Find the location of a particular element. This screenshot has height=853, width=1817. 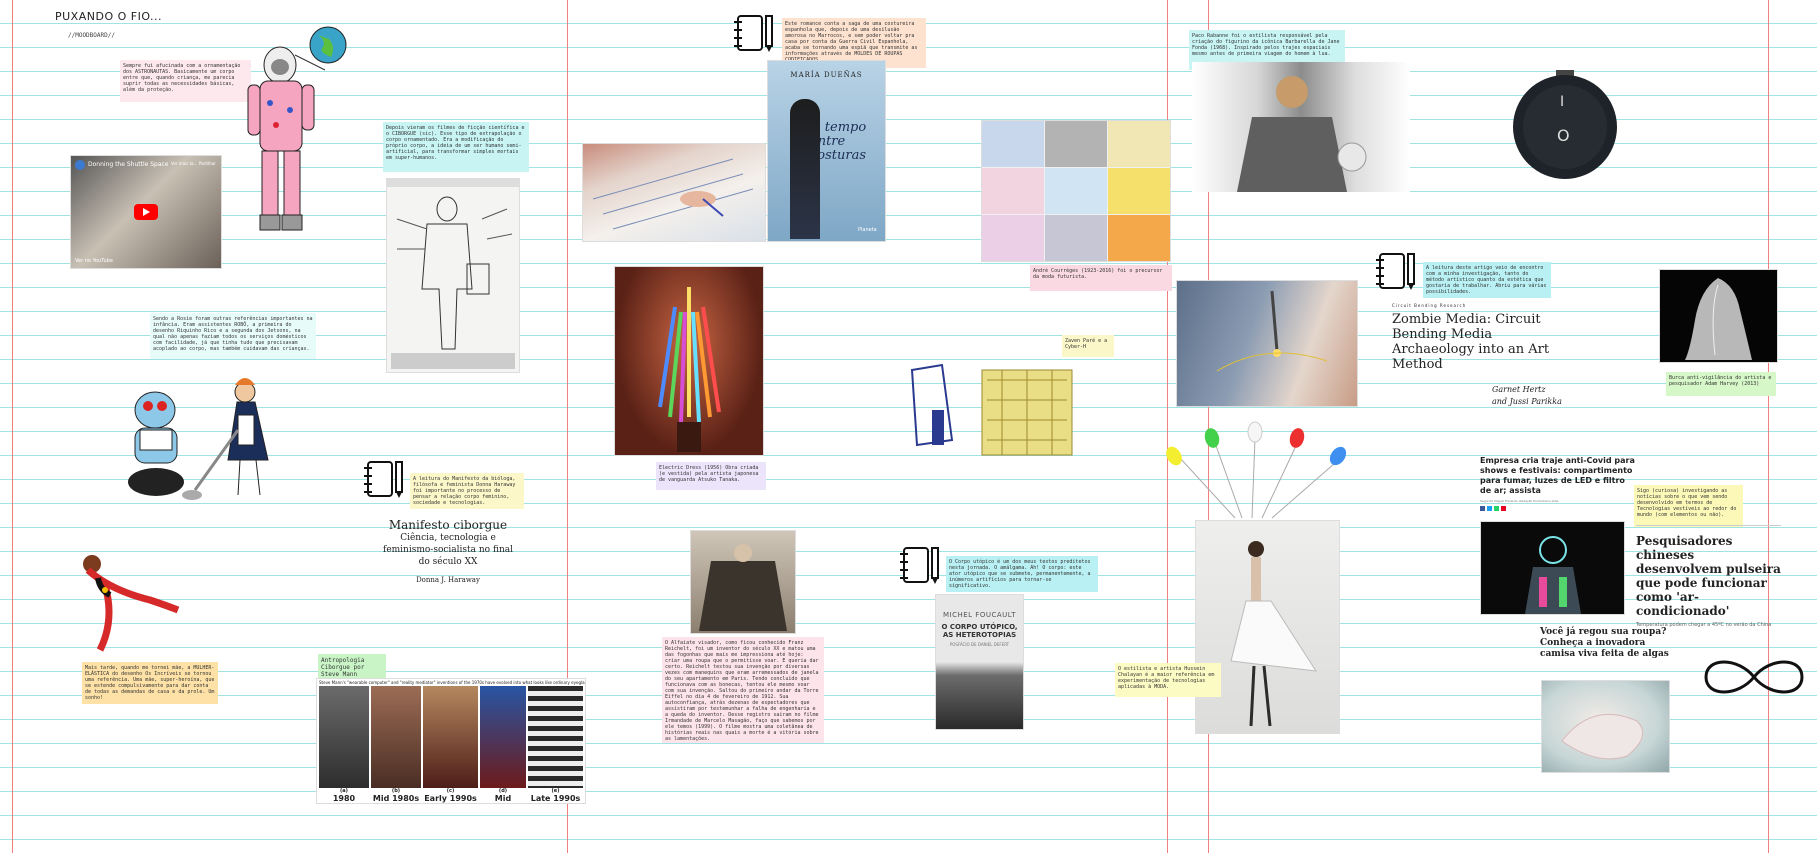

infinity-icon is located at coordinates (1754, 677).